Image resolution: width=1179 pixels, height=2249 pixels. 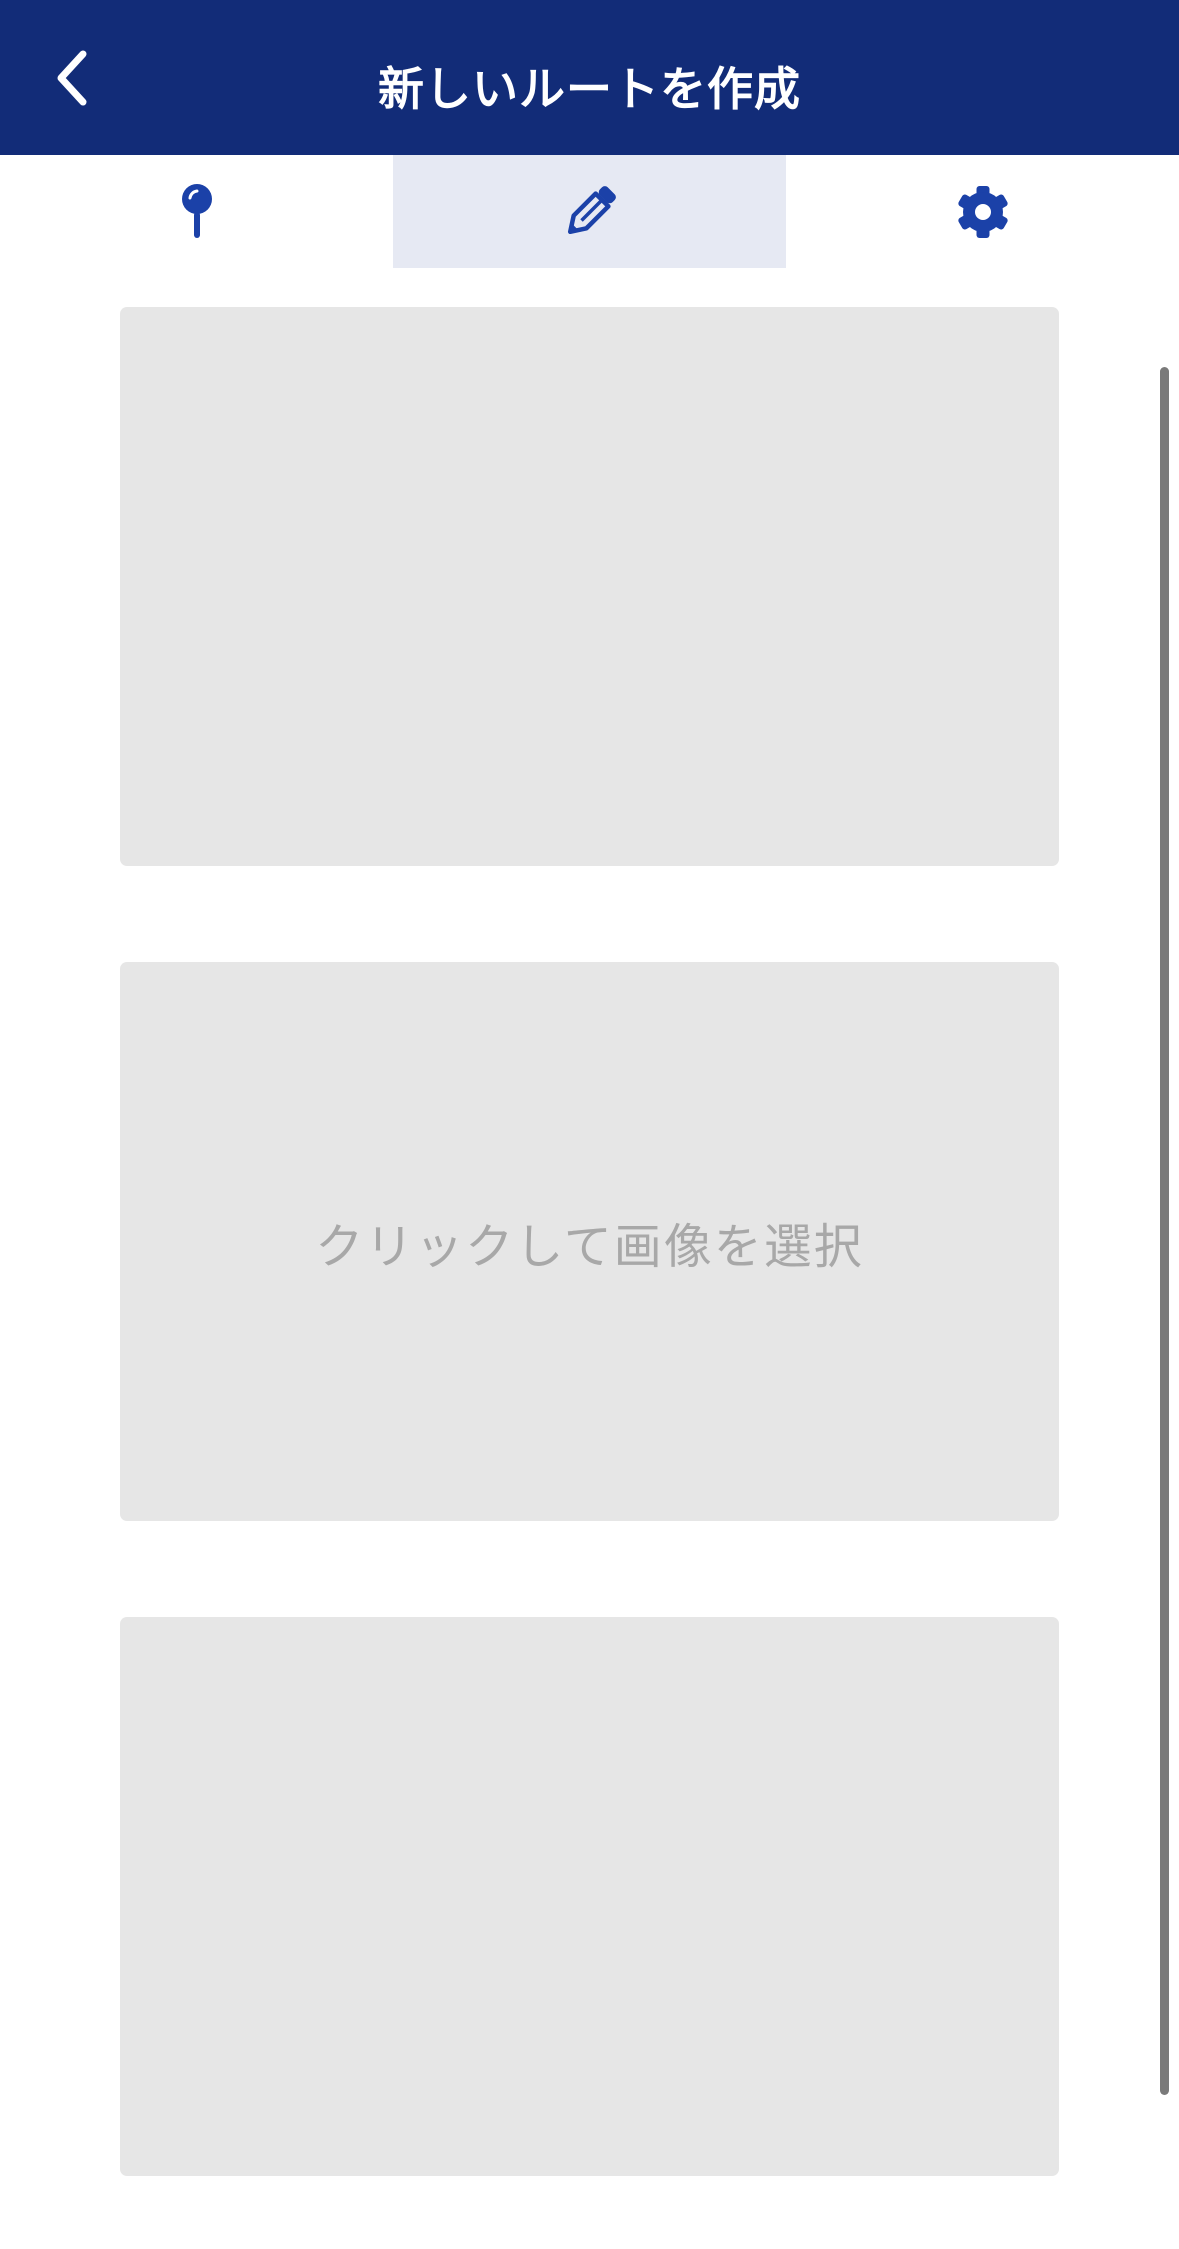 I want to click on tab-edit, so click(x=589, y=211).